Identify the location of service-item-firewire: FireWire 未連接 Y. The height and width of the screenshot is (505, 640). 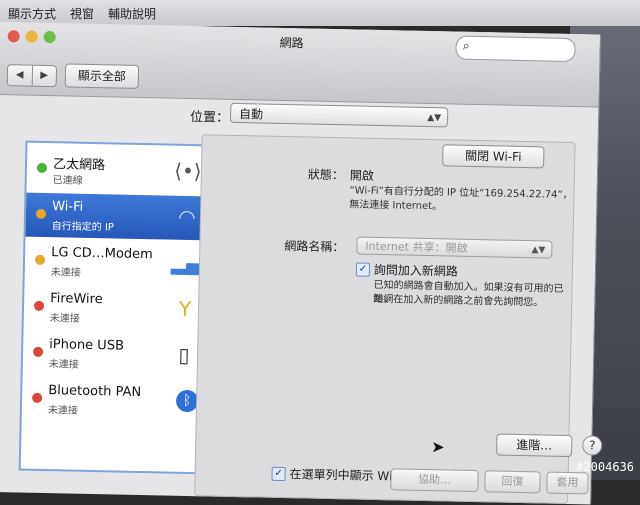
(116, 309).